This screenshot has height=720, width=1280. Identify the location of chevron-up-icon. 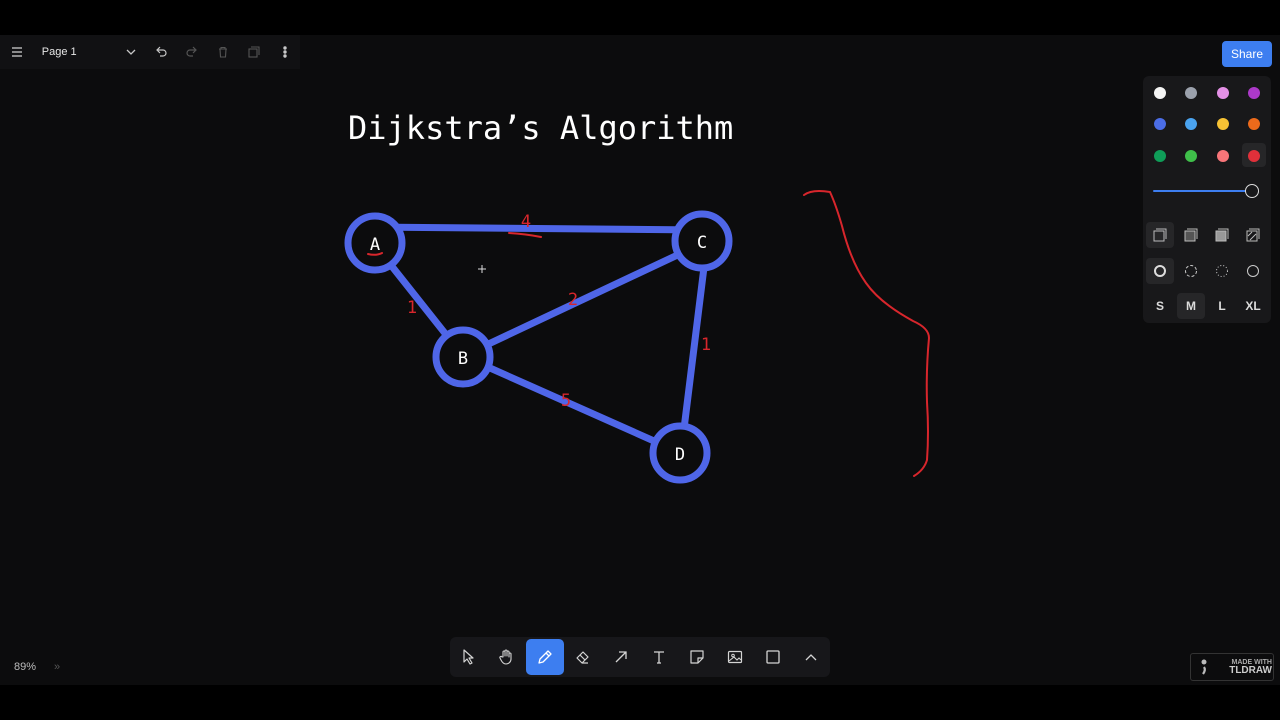
(811, 657).